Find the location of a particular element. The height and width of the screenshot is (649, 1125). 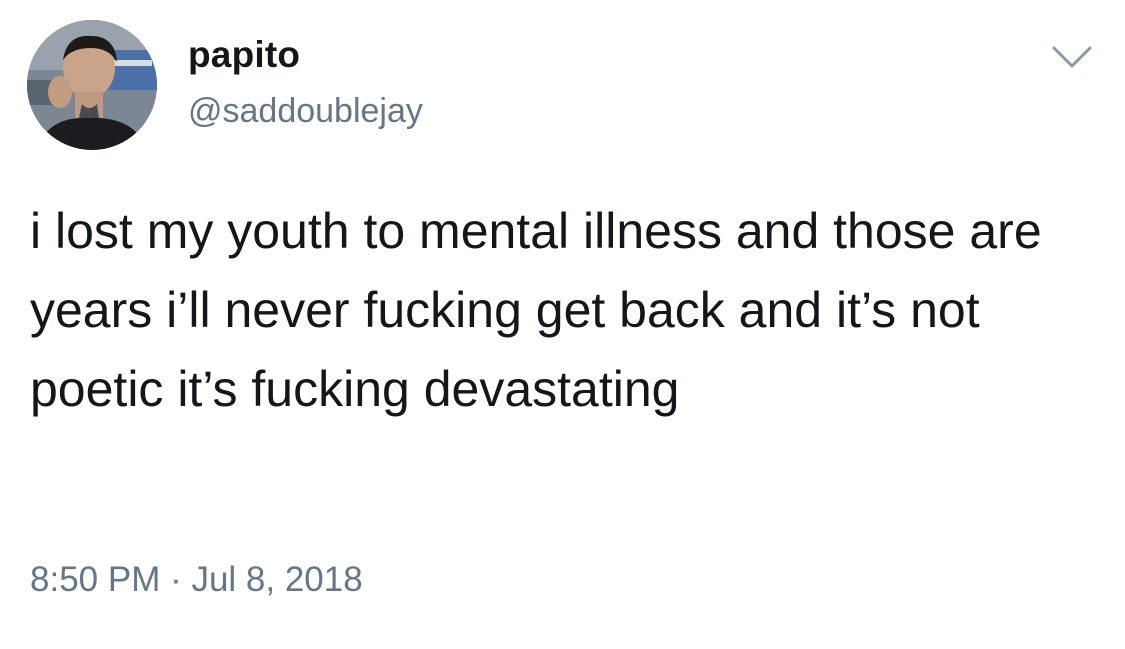

display-name: papito is located at coordinates (244, 54).